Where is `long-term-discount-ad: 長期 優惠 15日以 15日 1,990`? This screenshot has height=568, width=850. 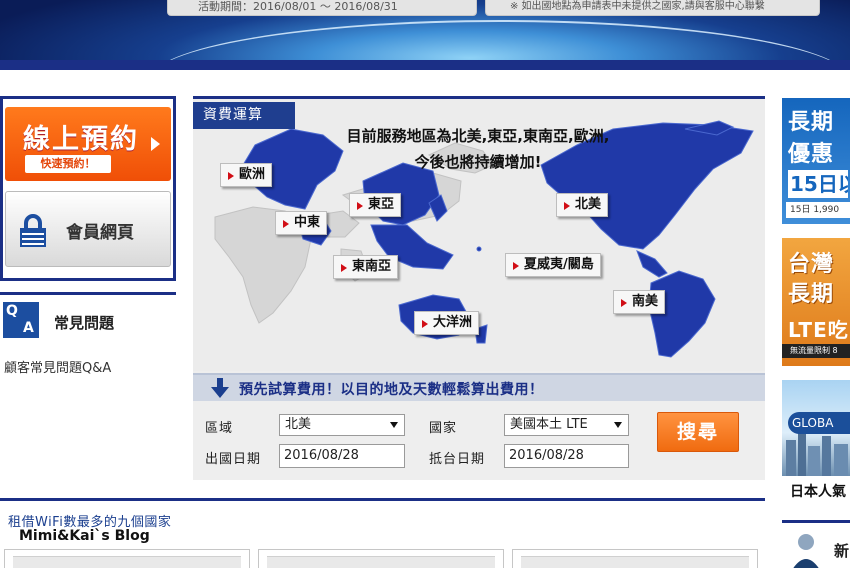
long-term-discount-ad: 長期 優惠 15日以 15日 1,990 is located at coordinates (816, 161).